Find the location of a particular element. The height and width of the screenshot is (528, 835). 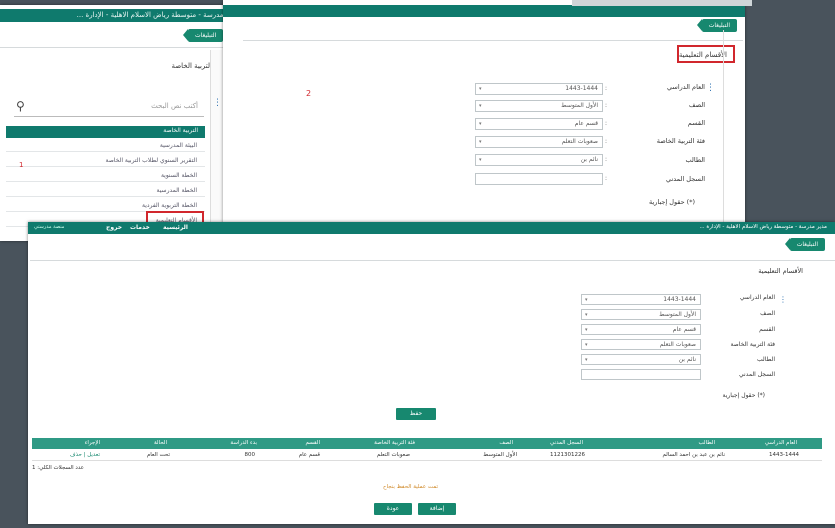

side-strip is located at coordinates (734, 135).